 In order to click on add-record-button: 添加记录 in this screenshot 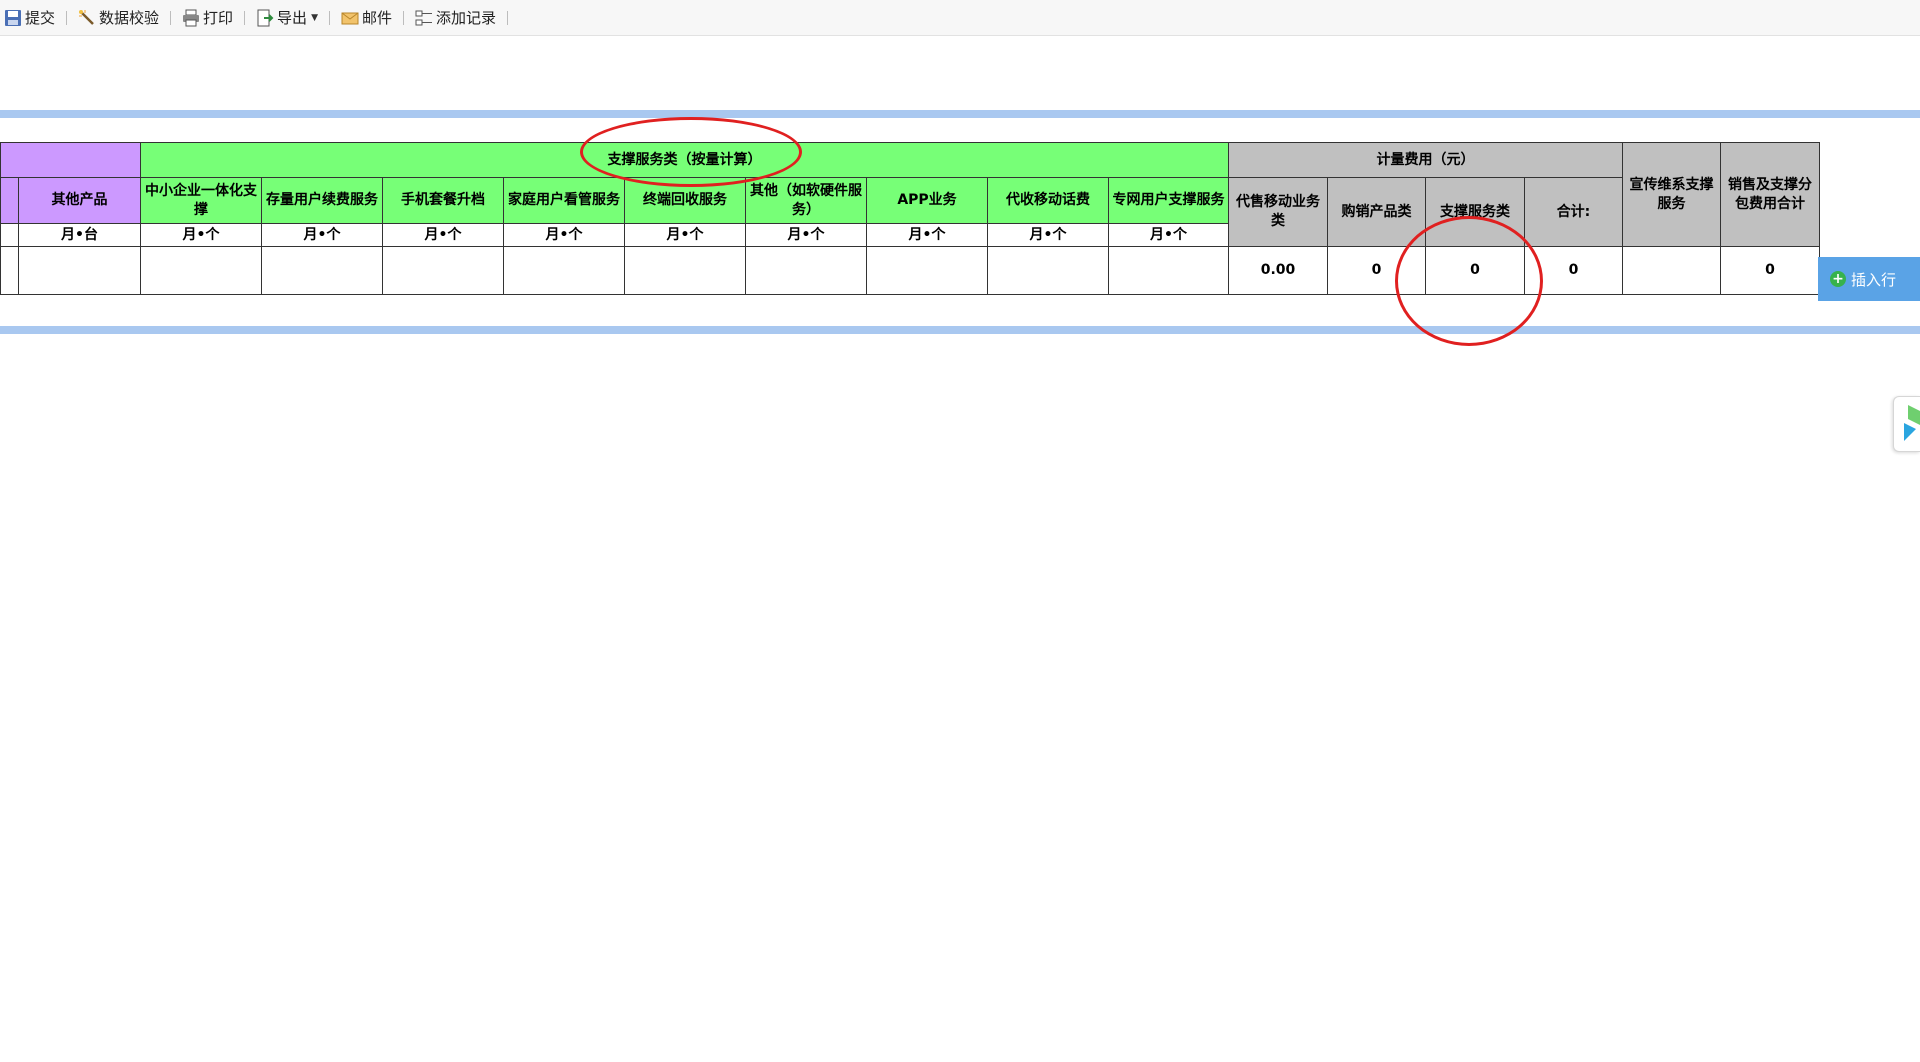, I will do `click(455, 18)`.